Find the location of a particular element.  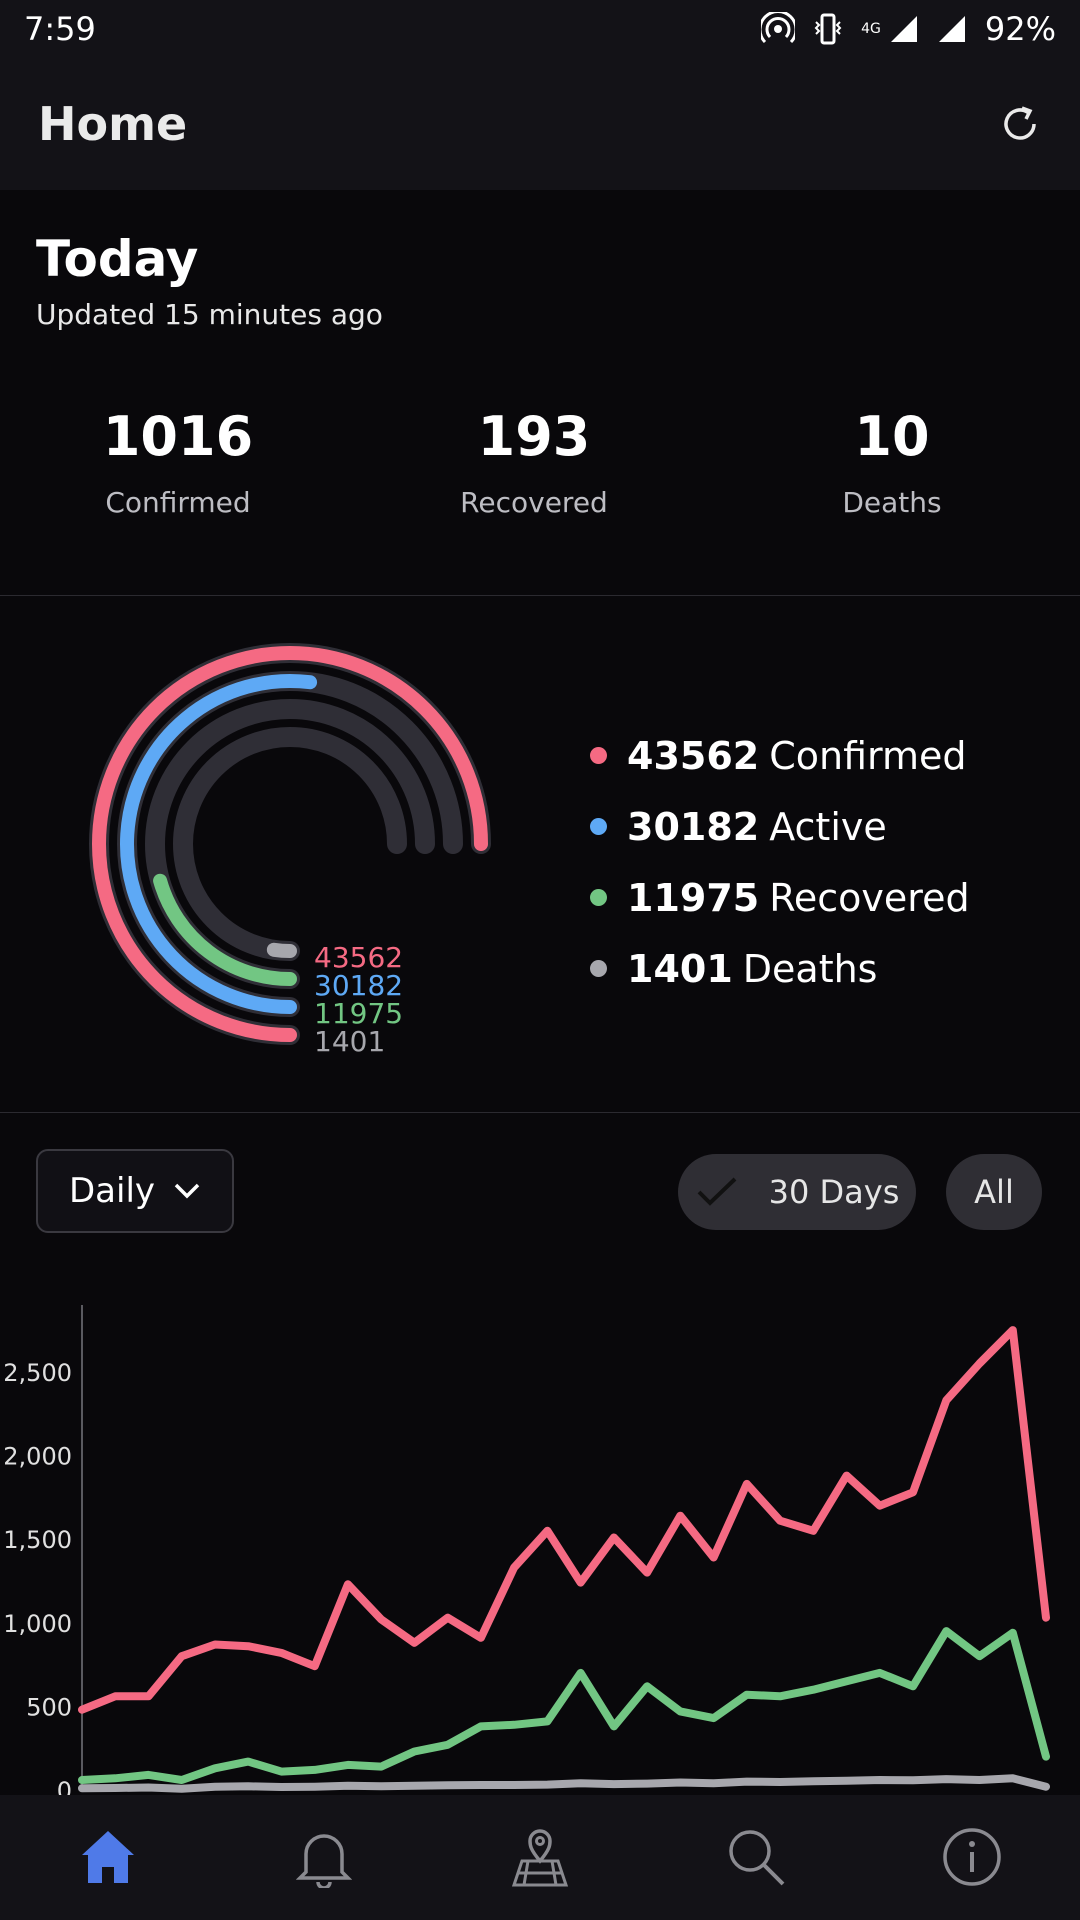

nav-home is located at coordinates (108, 1857).